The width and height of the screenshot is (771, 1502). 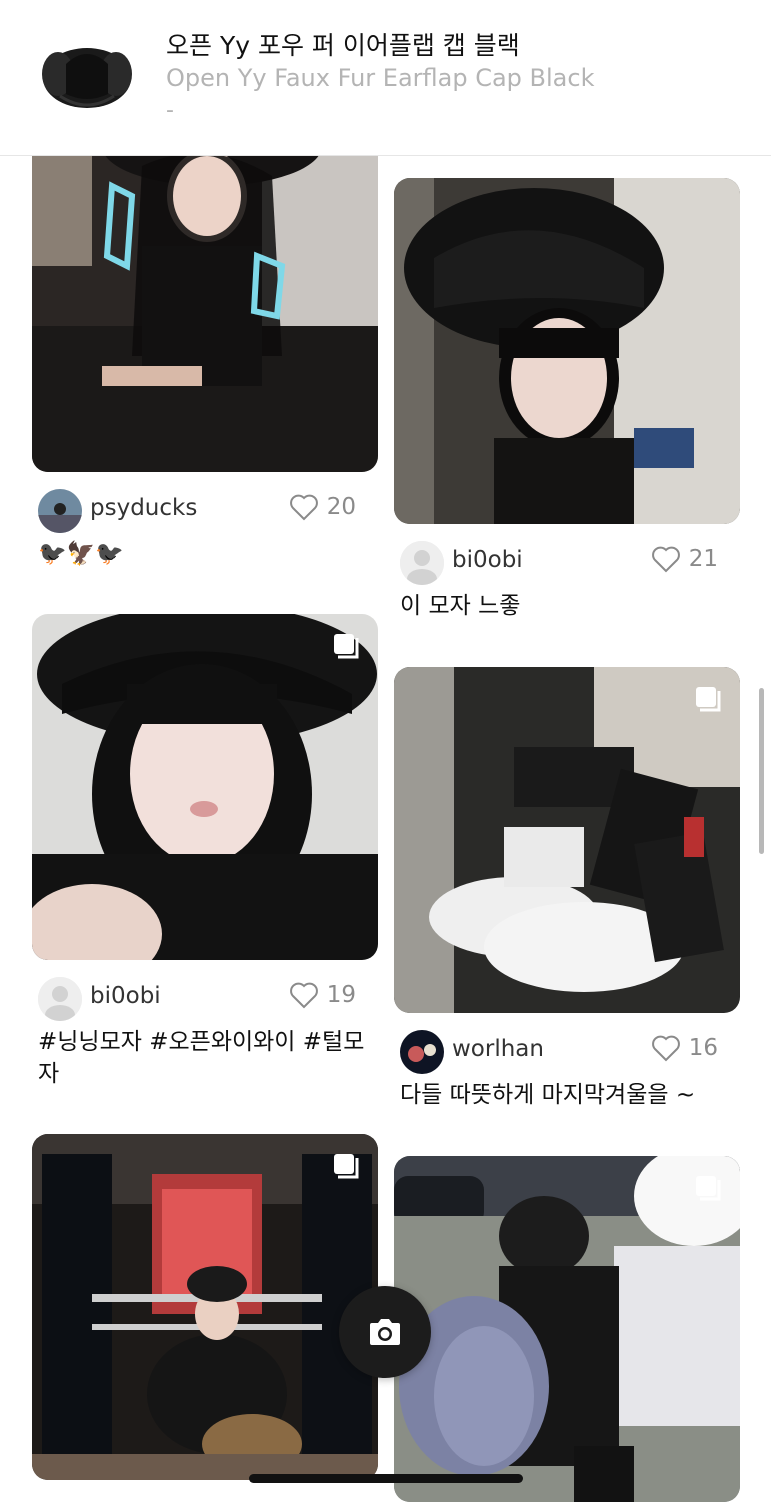 I want to click on scrollbar, so click(x=761, y=771).